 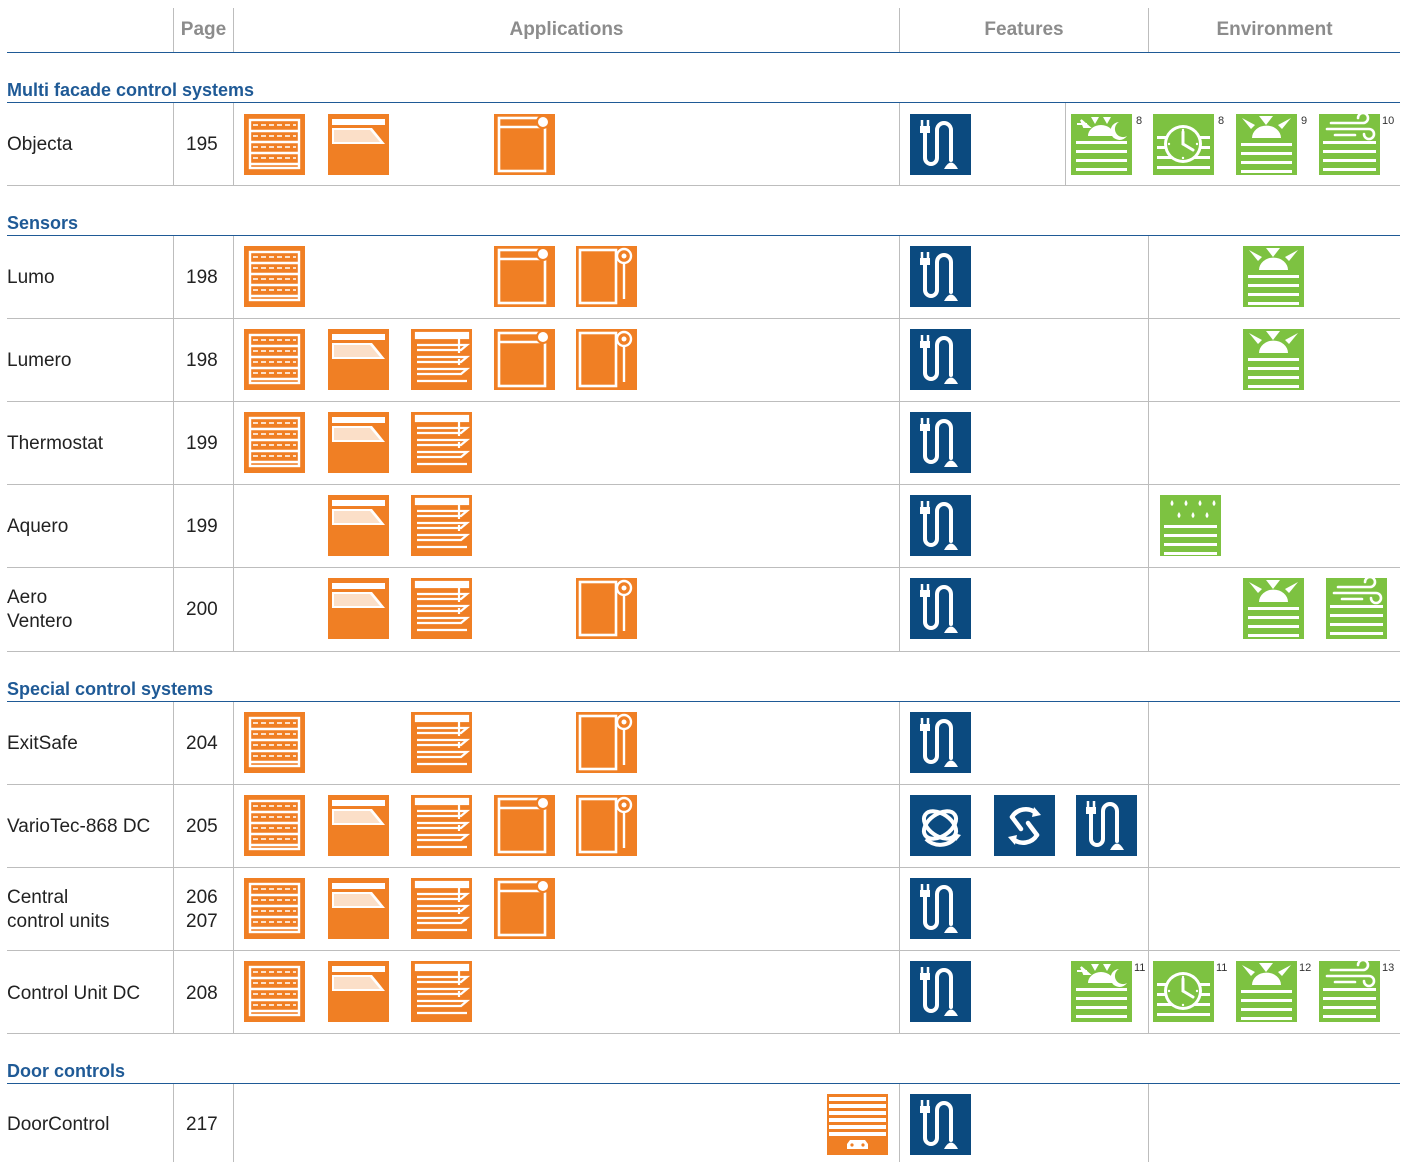 I want to click on footnote: 13, so click(x=1388, y=968).